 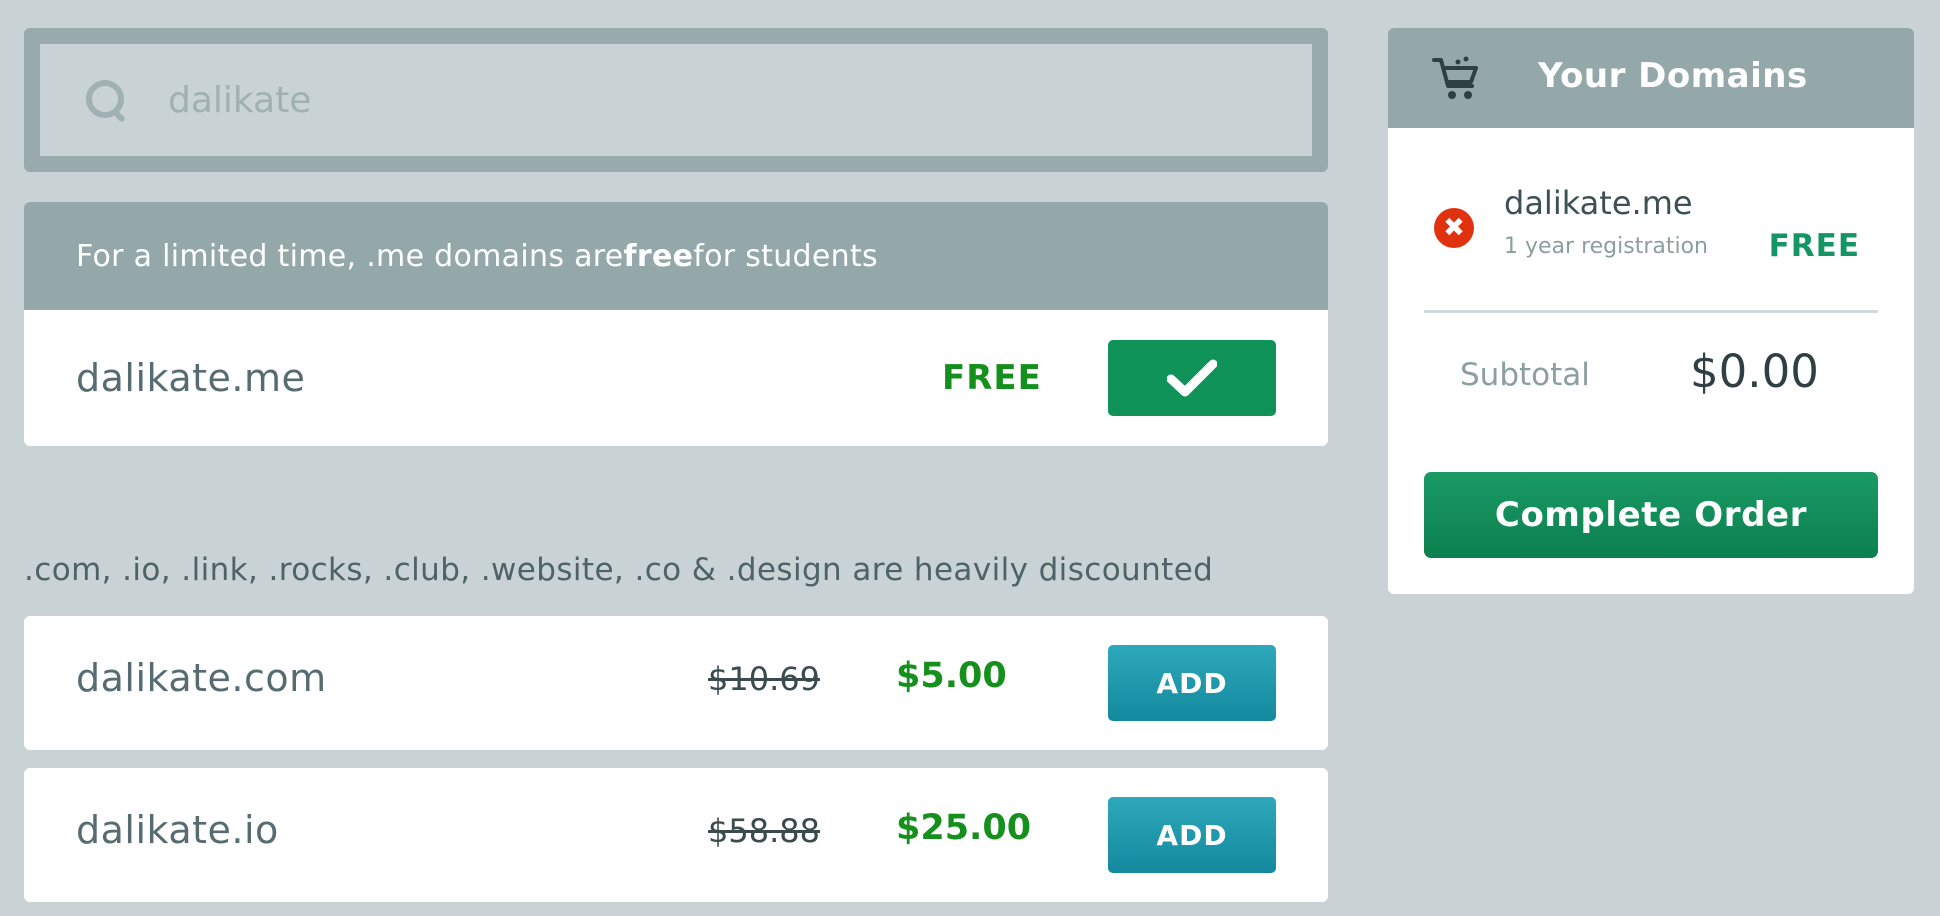 What do you see at coordinates (676, 378) in the screenshot?
I see `promo-domain-row: dalikate.me FREE` at bounding box center [676, 378].